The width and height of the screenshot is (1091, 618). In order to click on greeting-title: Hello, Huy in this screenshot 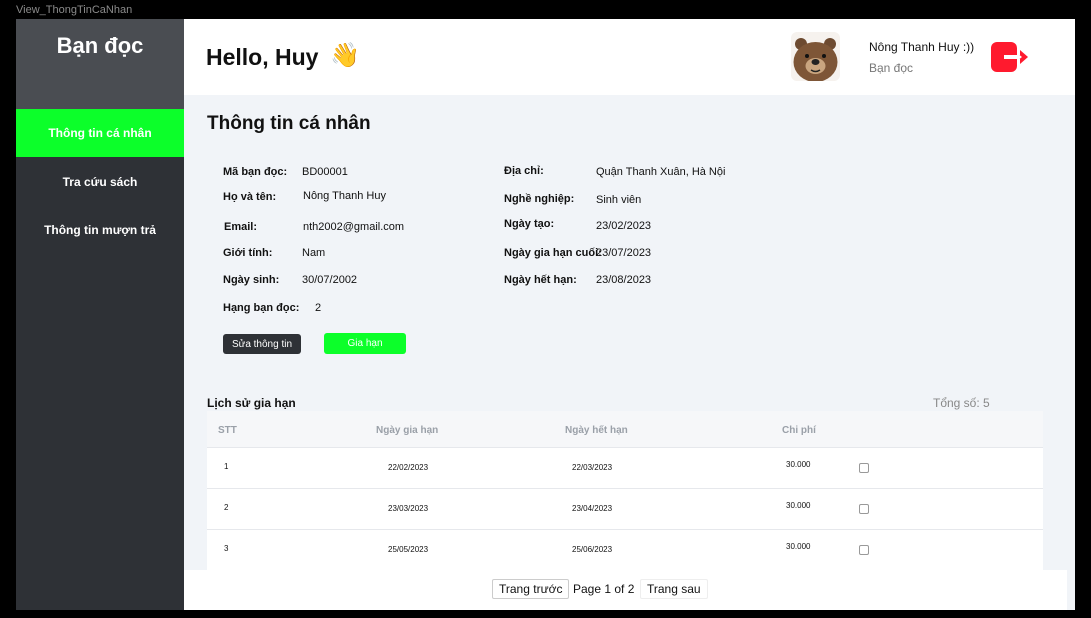, I will do `click(262, 57)`.